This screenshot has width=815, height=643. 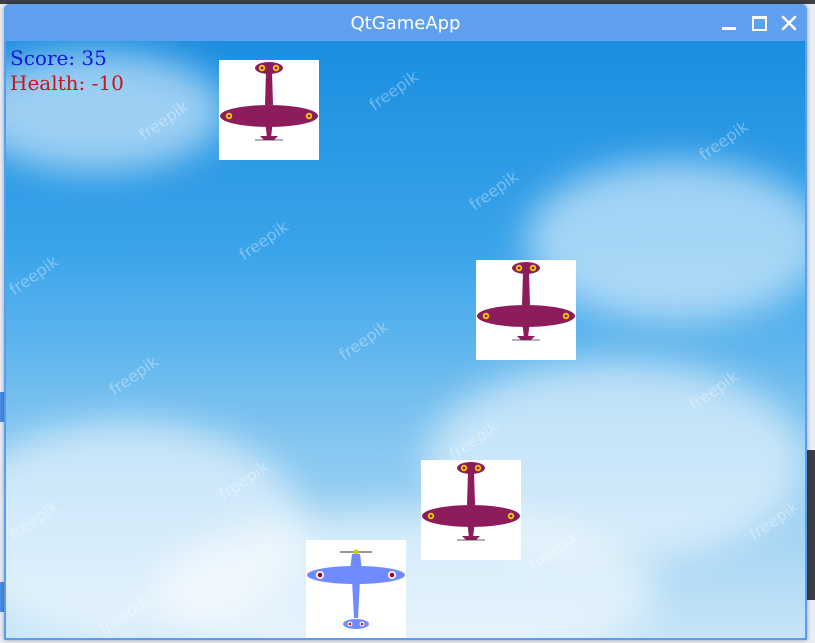 What do you see at coordinates (67, 83) in the screenshot?
I see `health-label: Health: -10` at bounding box center [67, 83].